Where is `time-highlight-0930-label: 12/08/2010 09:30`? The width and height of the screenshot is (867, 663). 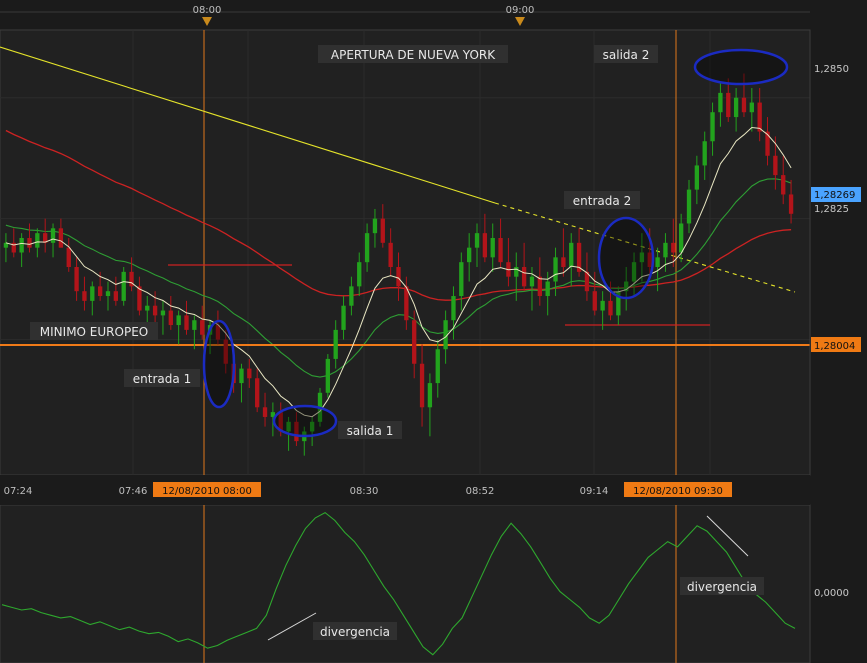 time-highlight-0930-label: 12/08/2010 09:30 is located at coordinates (678, 491).